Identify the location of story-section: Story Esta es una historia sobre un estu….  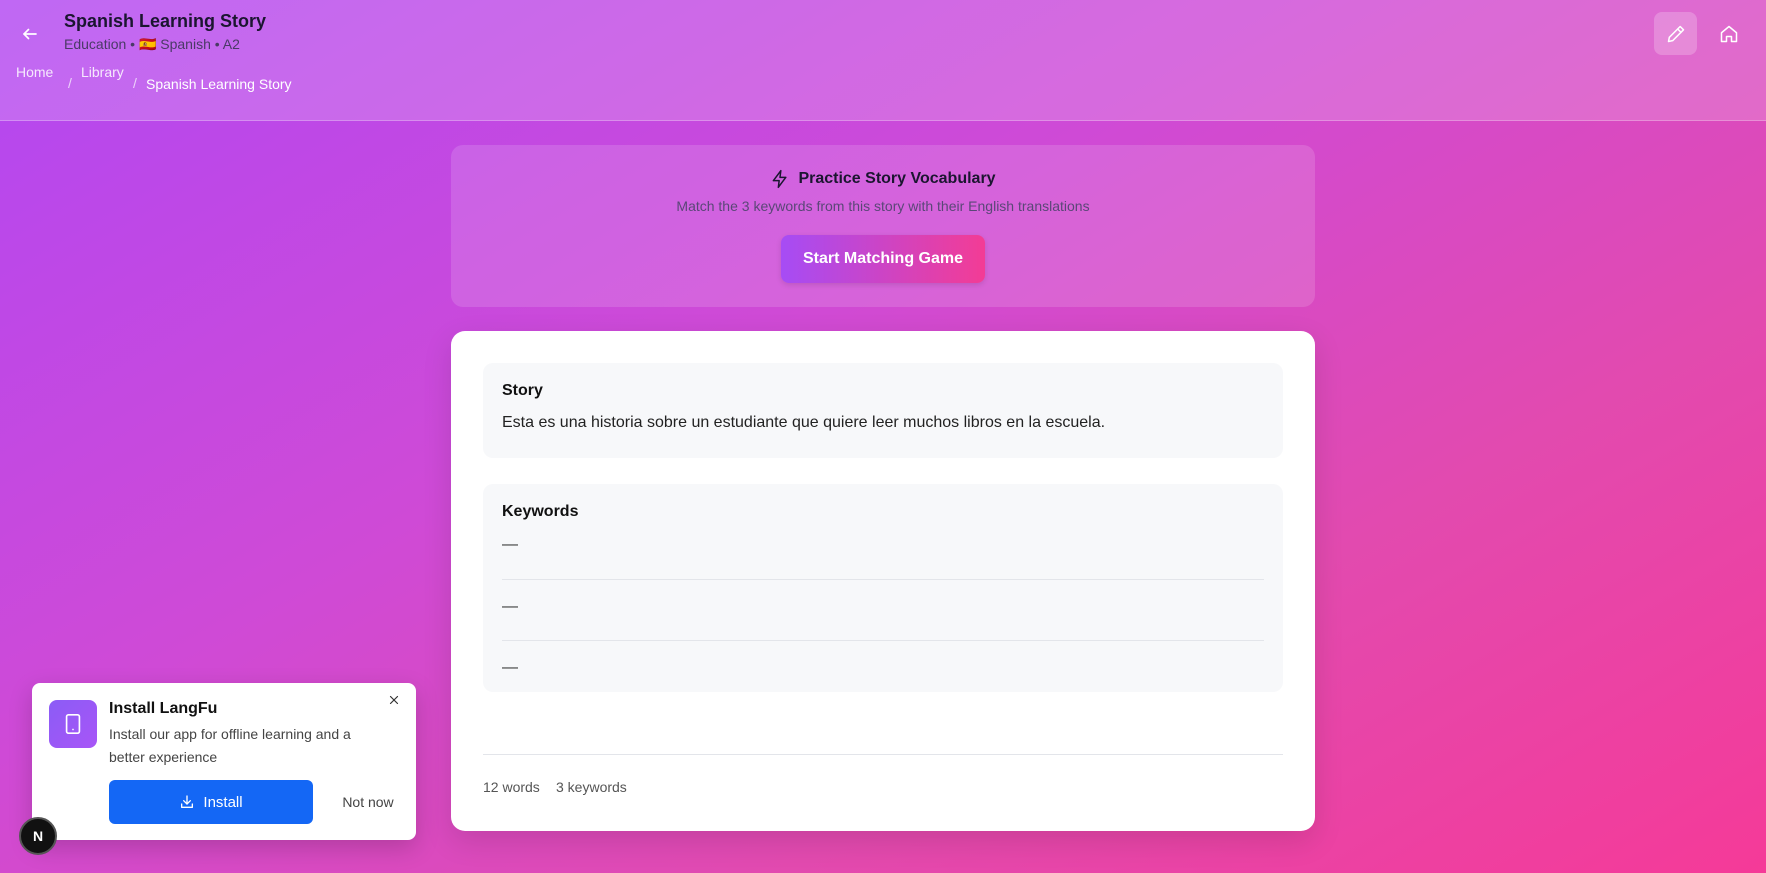
(883, 410).